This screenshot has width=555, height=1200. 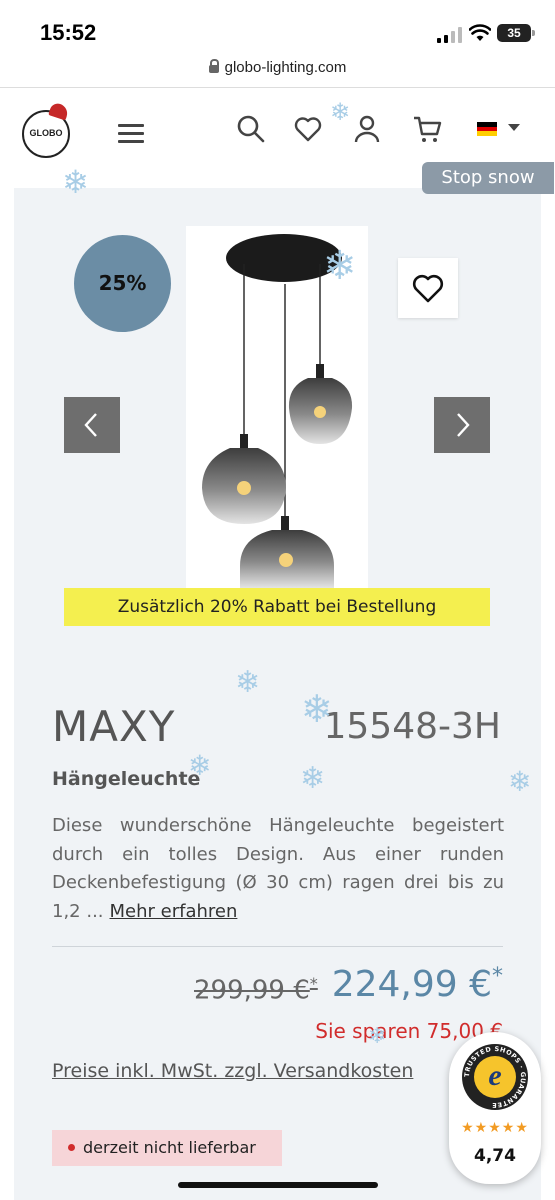 I want to click on stop-snow-button: Stop snow, so click(x=488, y=178).